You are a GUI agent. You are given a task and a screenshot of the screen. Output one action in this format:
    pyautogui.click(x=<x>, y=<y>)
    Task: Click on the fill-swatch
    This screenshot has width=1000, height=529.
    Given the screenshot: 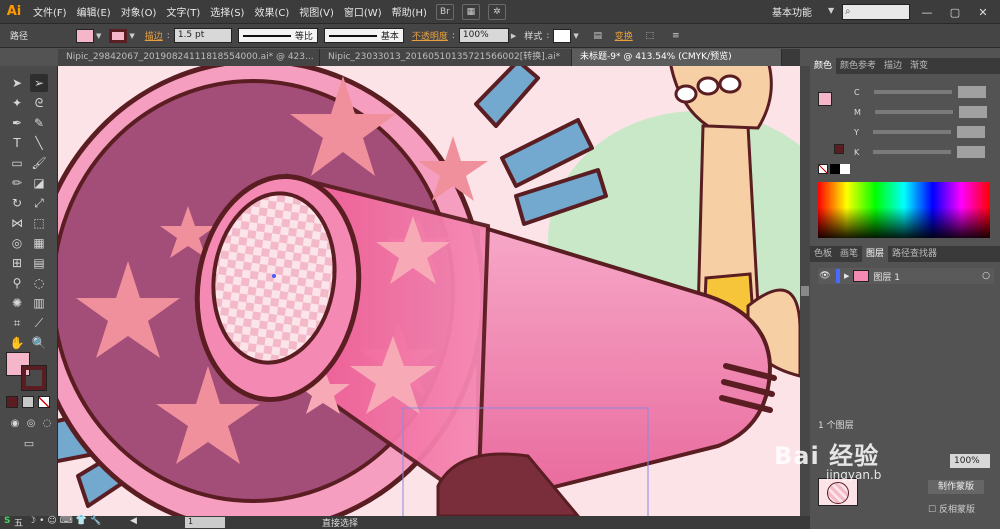 What is the action you would take?
    pyautogui.click(x=85, y=35)
    